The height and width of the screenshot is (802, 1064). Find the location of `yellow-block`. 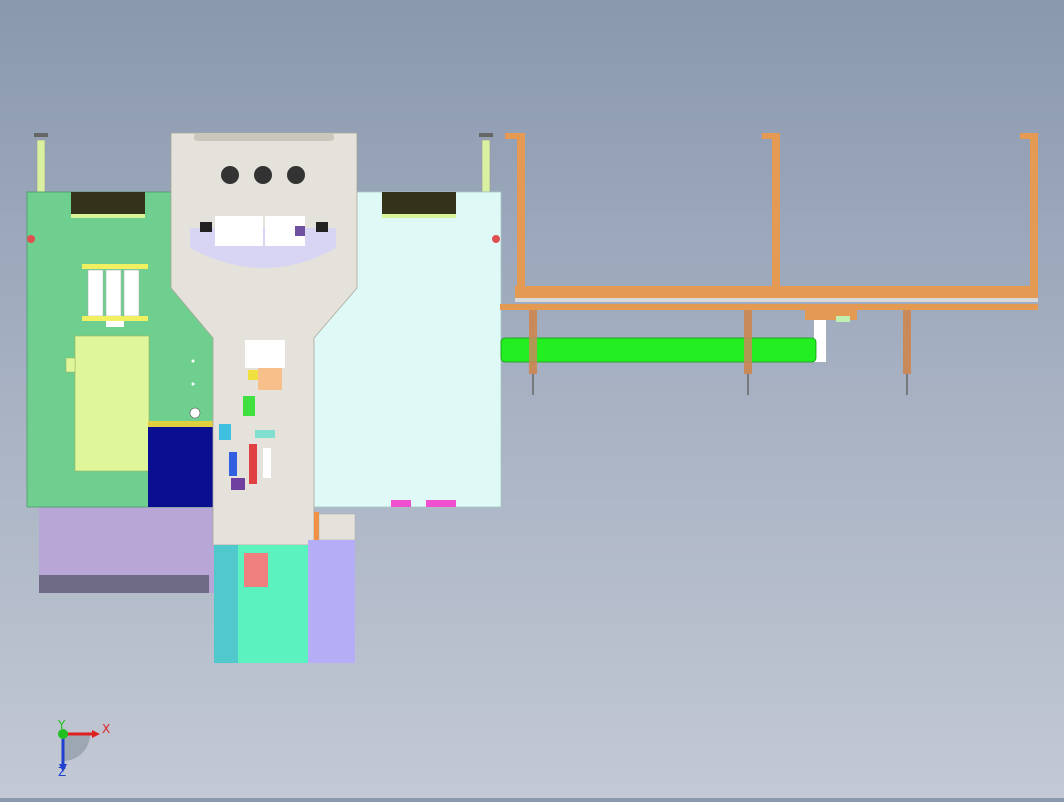

yellow-block is located at coordinates (112, 403).